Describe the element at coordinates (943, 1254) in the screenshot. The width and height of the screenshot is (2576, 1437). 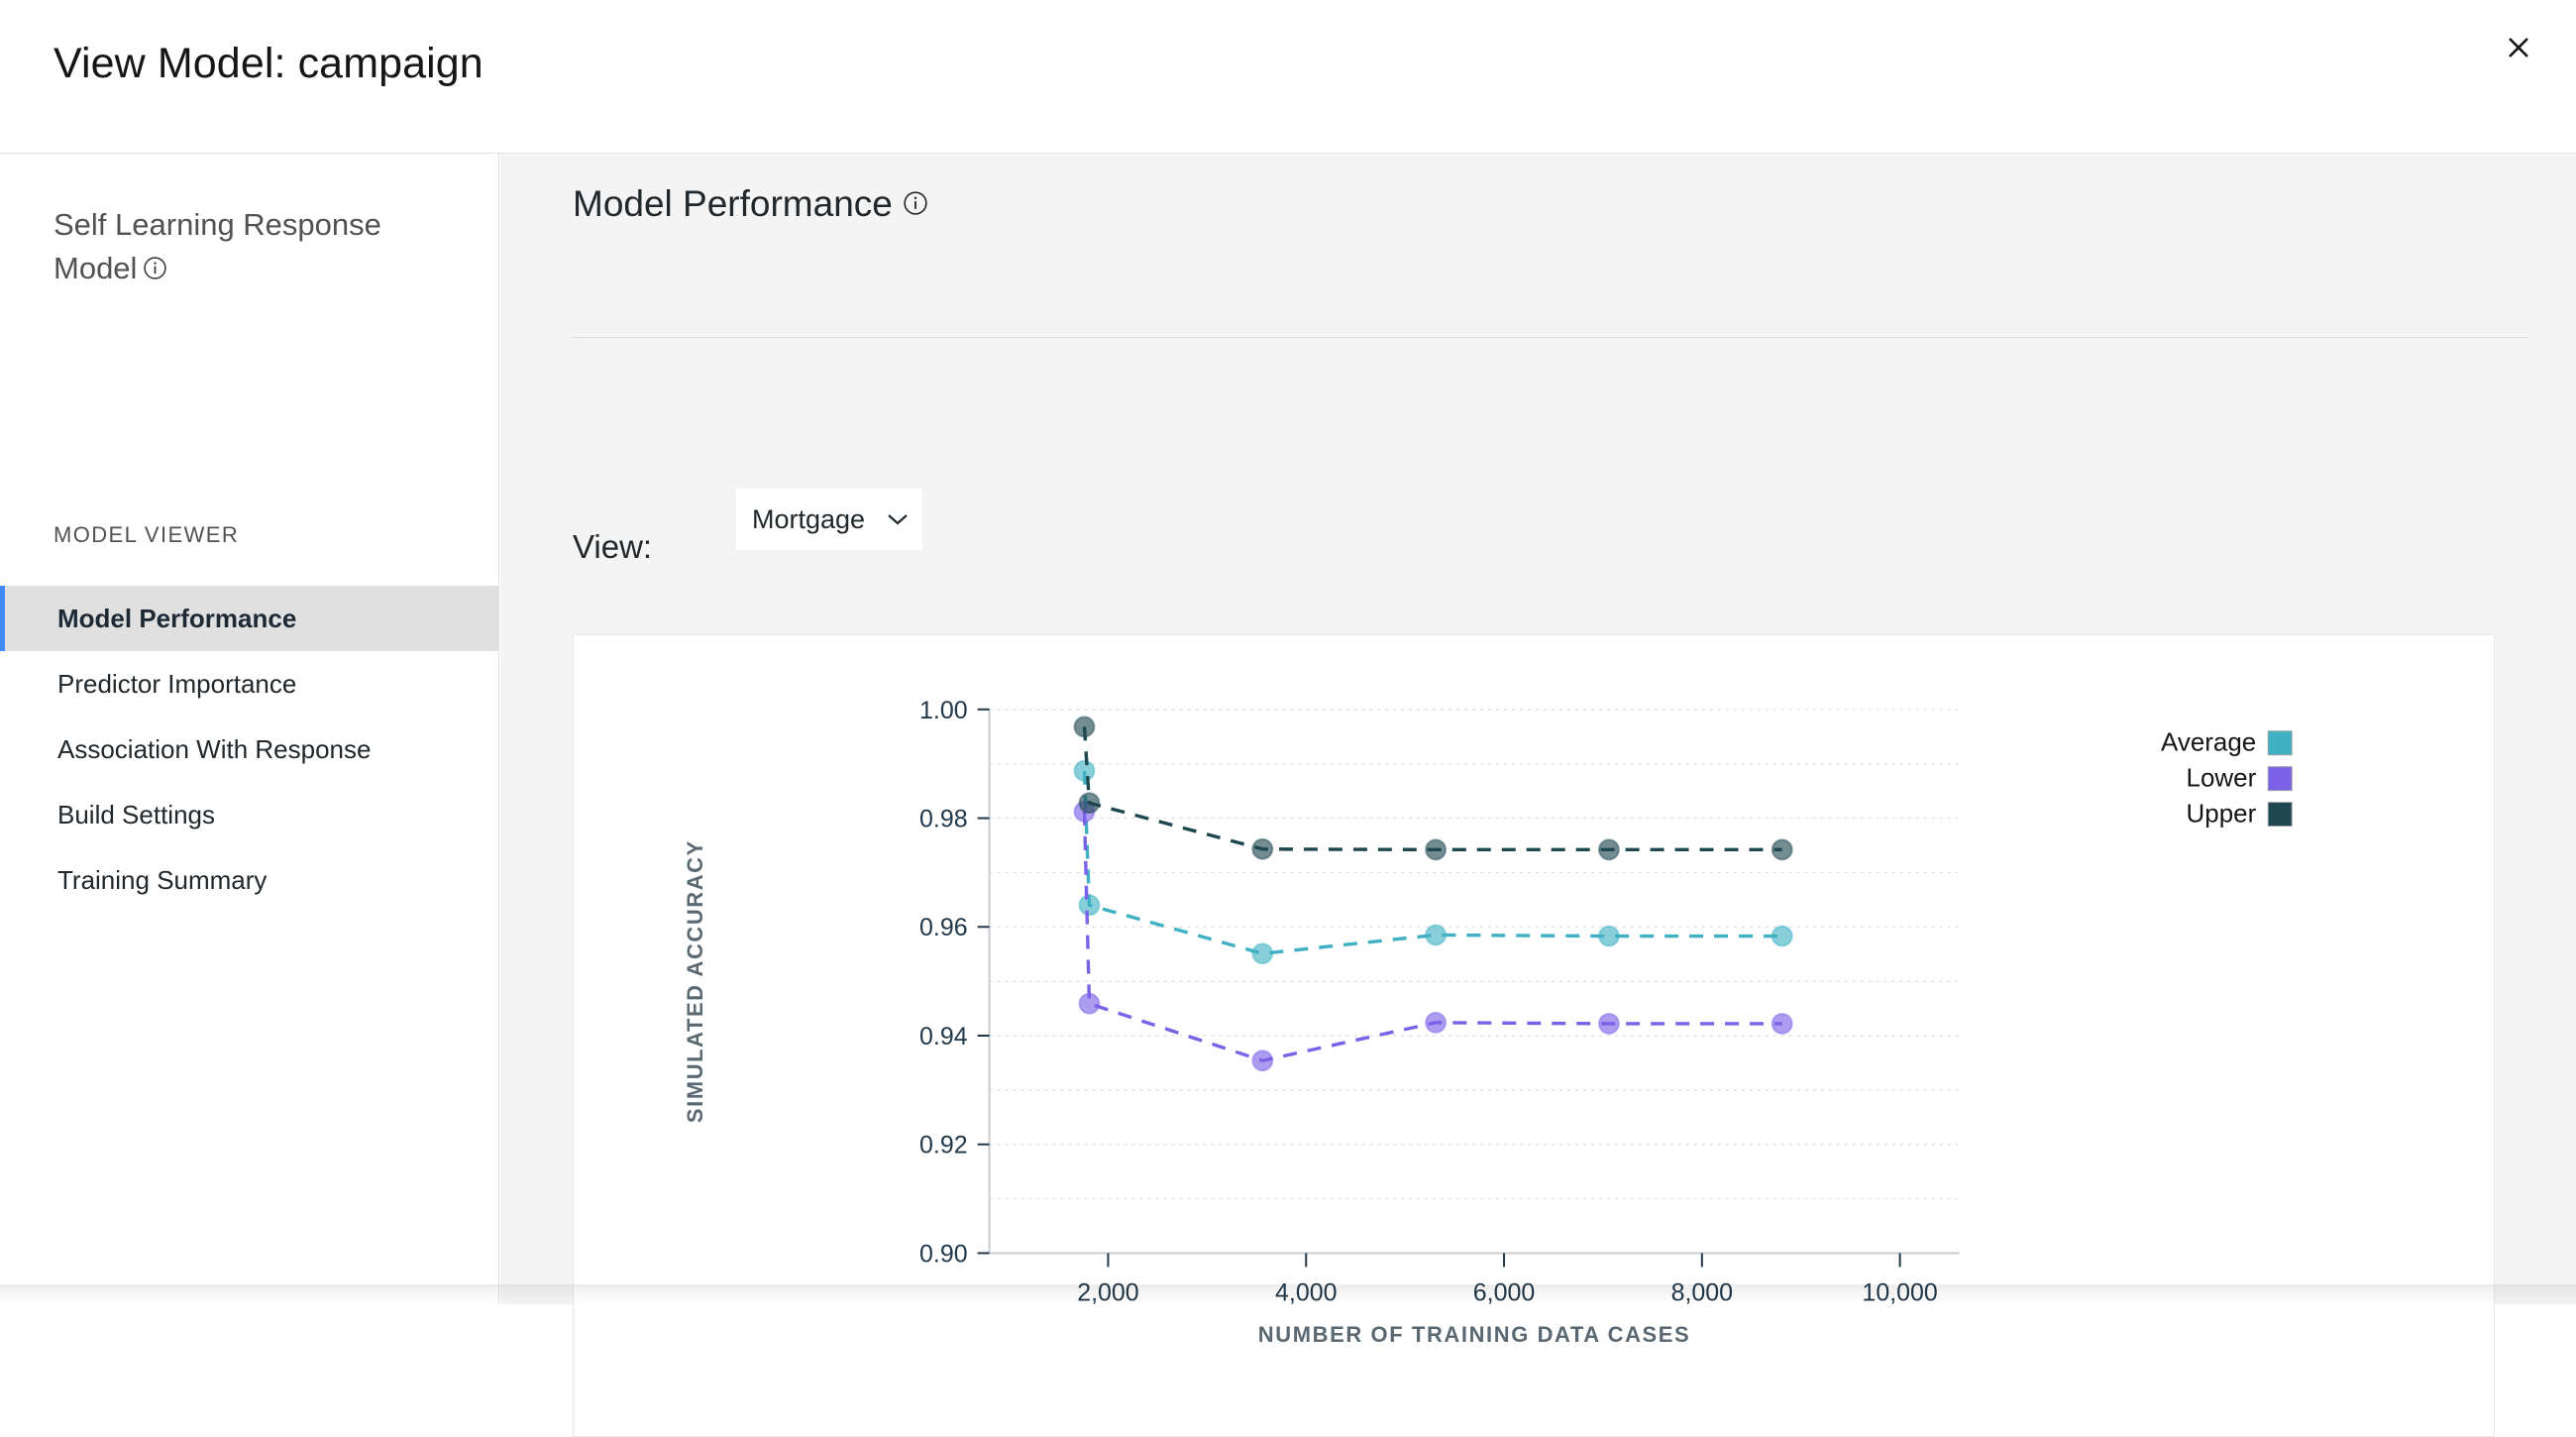
I see `y-axis-tick-label: 0.90` at that location.